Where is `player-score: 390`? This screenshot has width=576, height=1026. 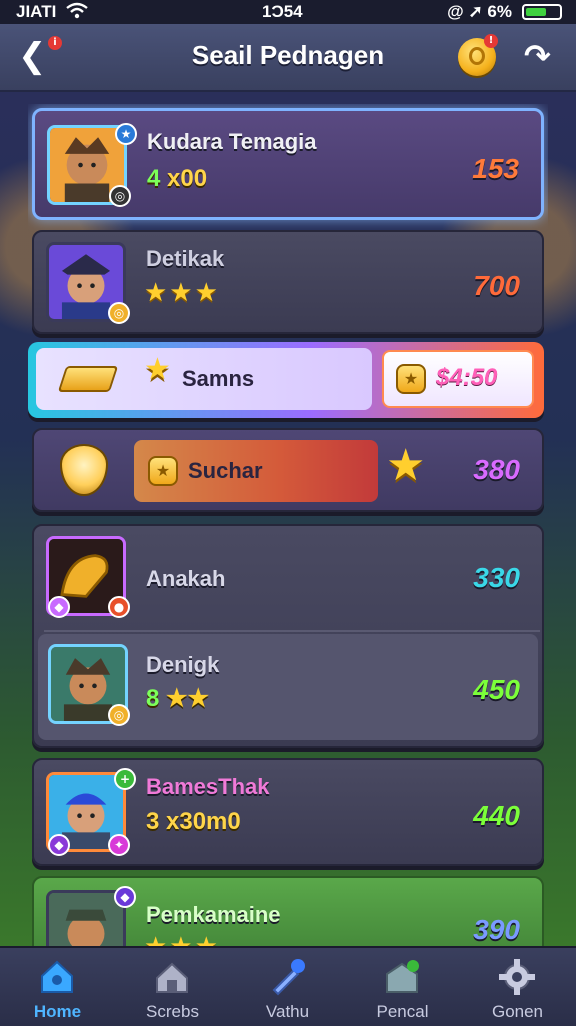 player-score: 390 is located at coordinates (496, 929).